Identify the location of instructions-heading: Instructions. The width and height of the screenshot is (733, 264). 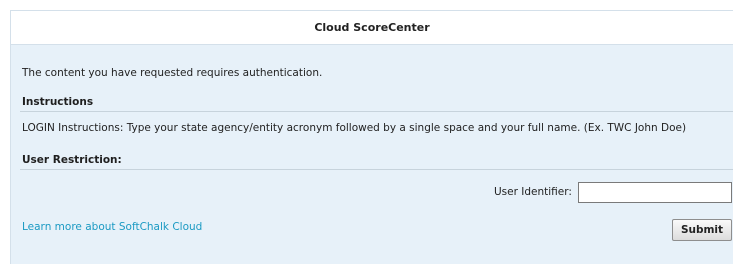
(376, 103).